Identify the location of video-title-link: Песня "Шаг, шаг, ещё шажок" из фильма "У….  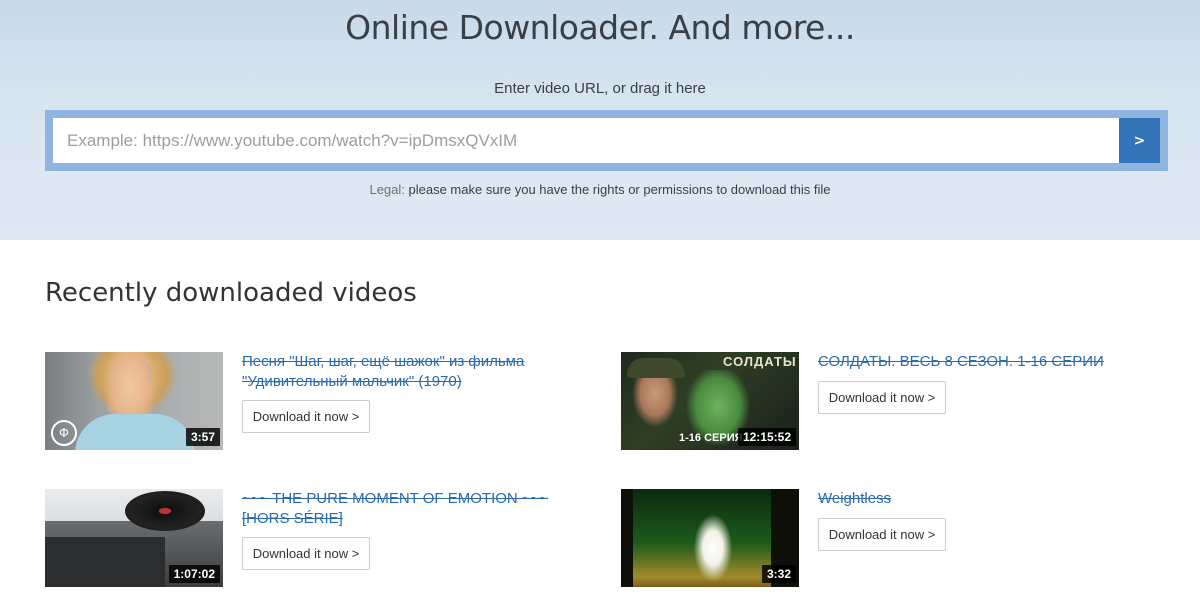
(407, 372).